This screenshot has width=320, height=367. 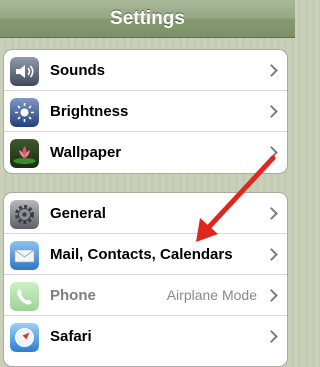 I want to click on phone-status-detail: Airplane Mode, so click(x=211, y=295).